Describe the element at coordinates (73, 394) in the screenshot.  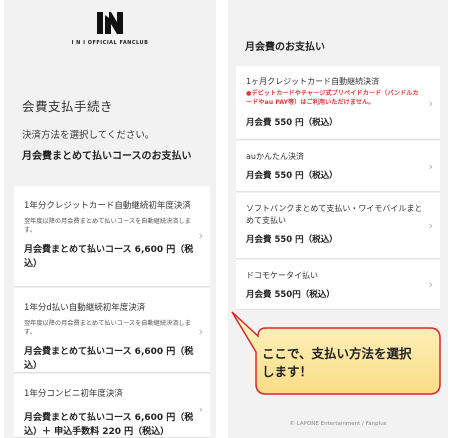
I see `option-title: 1年分コンビニ初年度決済` at that location.